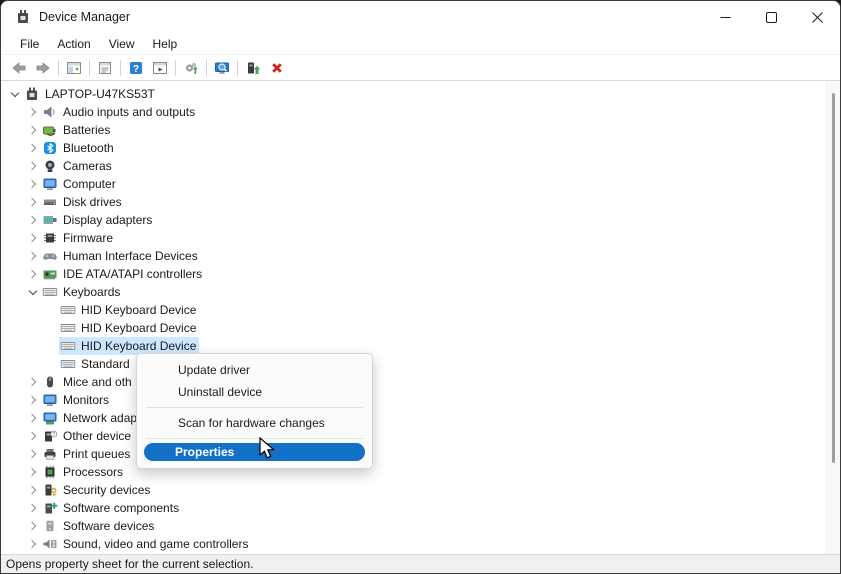  I want to click on context-menu-item-scan-for-hardware-changes: Scan for hardware changes, so click(254, 423).